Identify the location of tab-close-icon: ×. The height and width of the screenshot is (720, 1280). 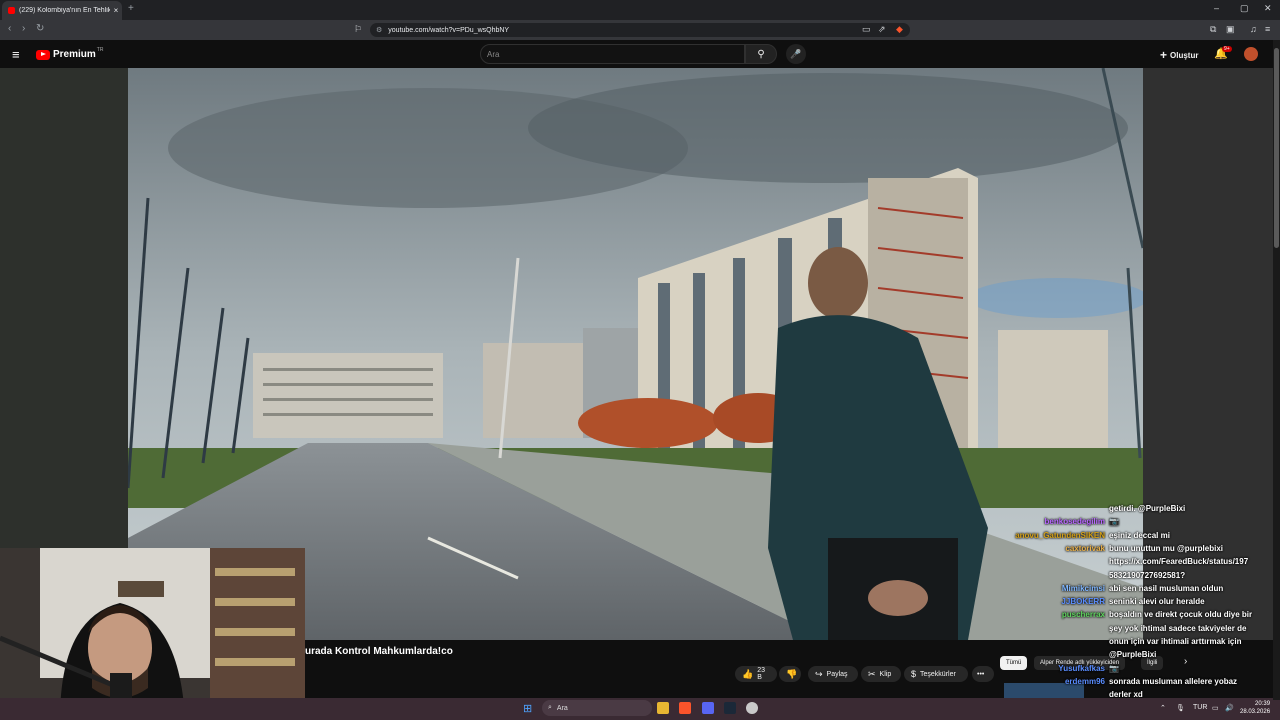
(116, 10).